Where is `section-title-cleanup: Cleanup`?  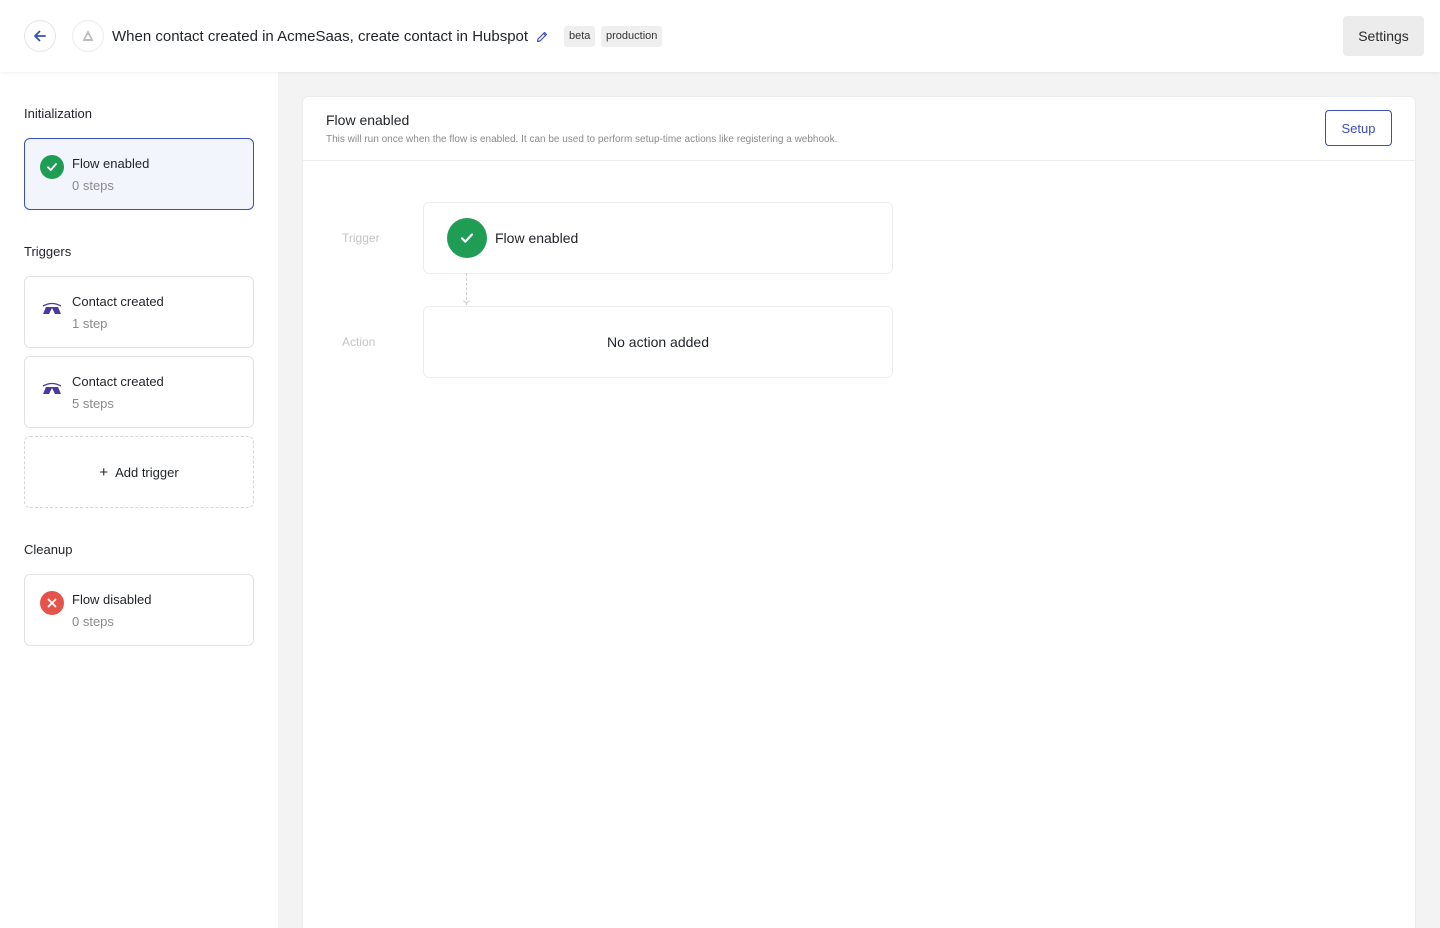
section-title-cleanup: Cleanup is located at coordinates (48, 549).